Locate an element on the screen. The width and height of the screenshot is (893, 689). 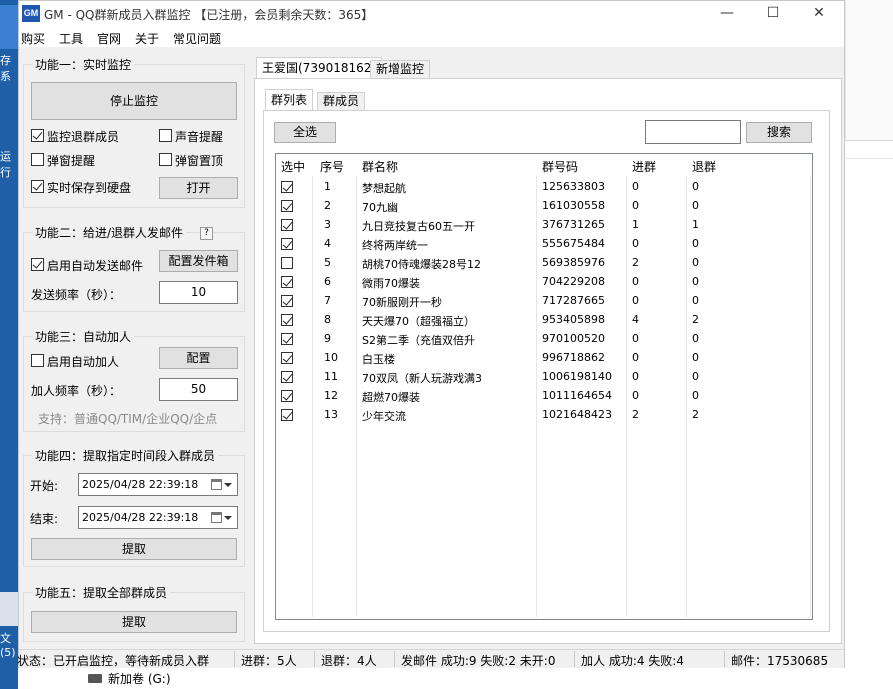
desktop-label: 存系 is located at coordinates (5, 68).